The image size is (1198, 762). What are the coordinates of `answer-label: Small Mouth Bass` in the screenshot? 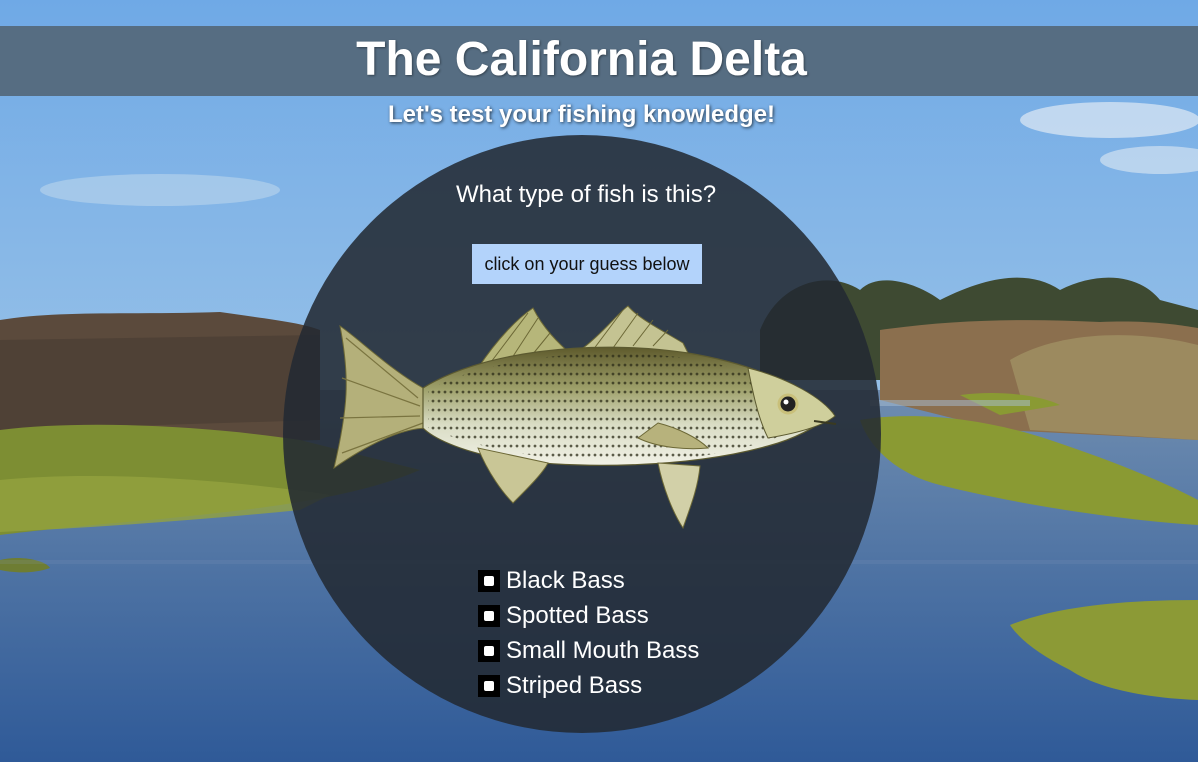 It's located at (602, 651).